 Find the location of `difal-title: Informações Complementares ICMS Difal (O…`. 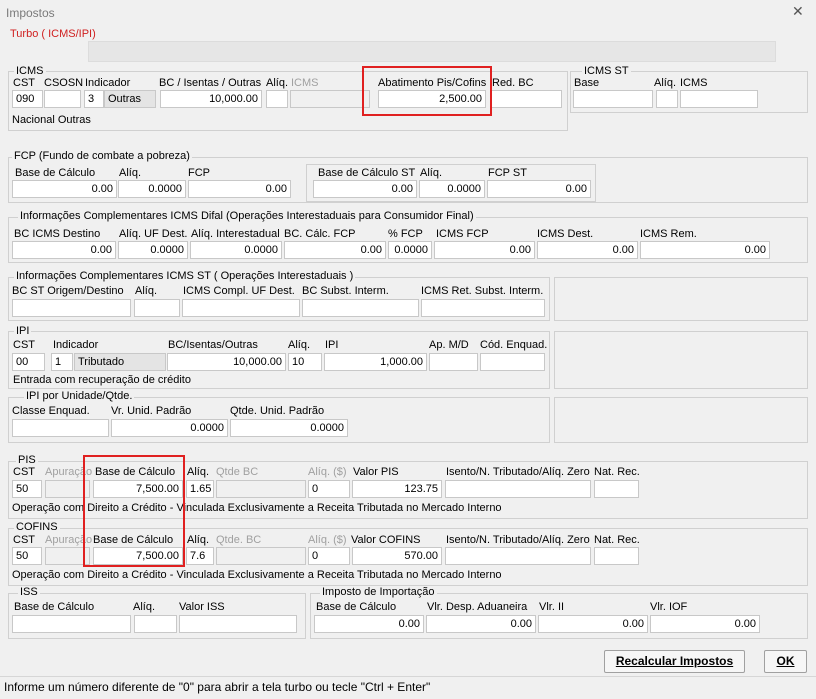

difal-title: Informações Complementares ICMS Difal (O… is located at coordinates (247, 216).